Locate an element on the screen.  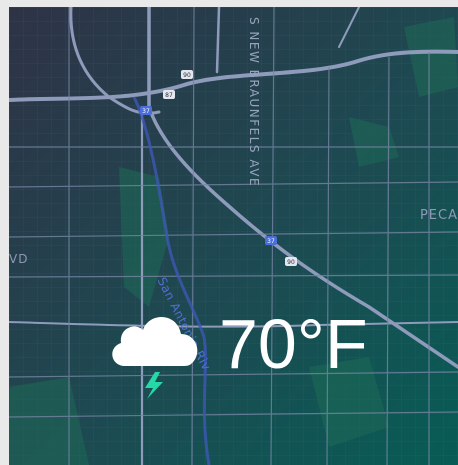
street-label-vd: VD is located at coordinates (19, 259).